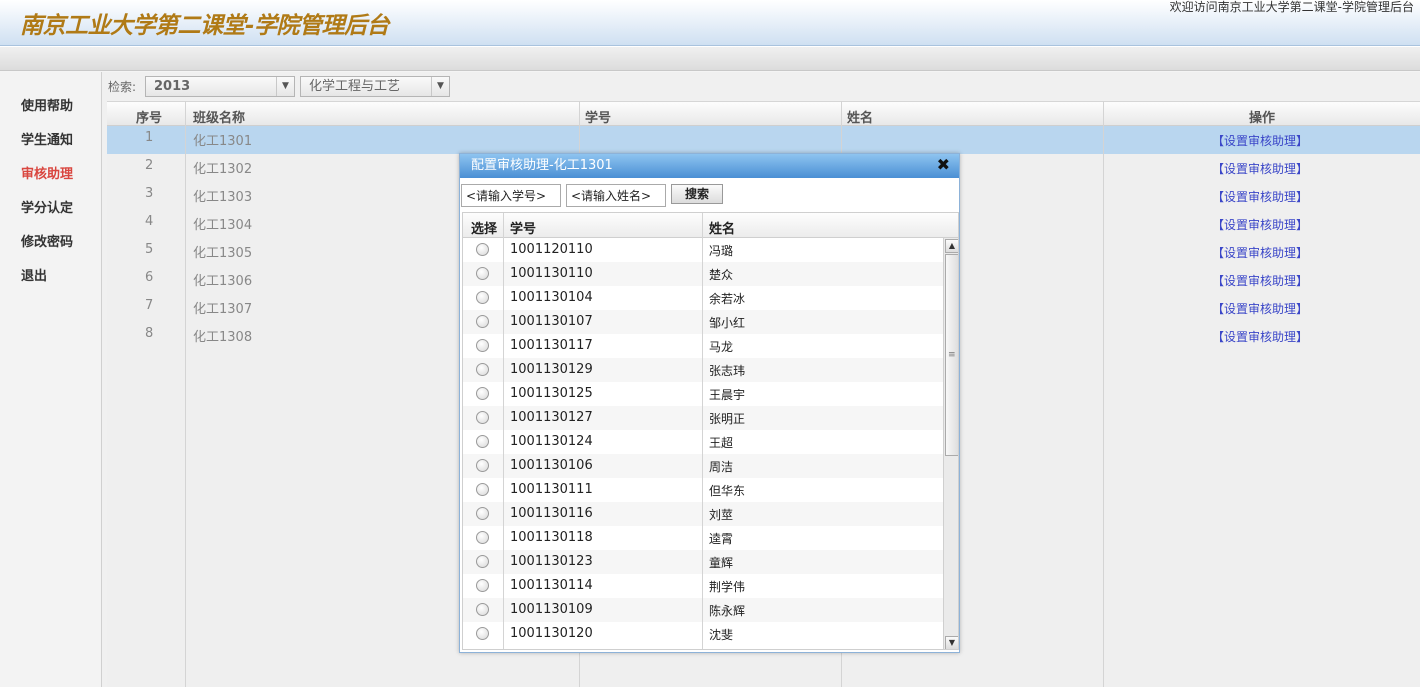 The height and width of the screenshot is (687, 1420). What do you see at coordinates (721, 635) in the screenshot?
I see `row-student-name: 沈斐` at bounding box center [721, 635].